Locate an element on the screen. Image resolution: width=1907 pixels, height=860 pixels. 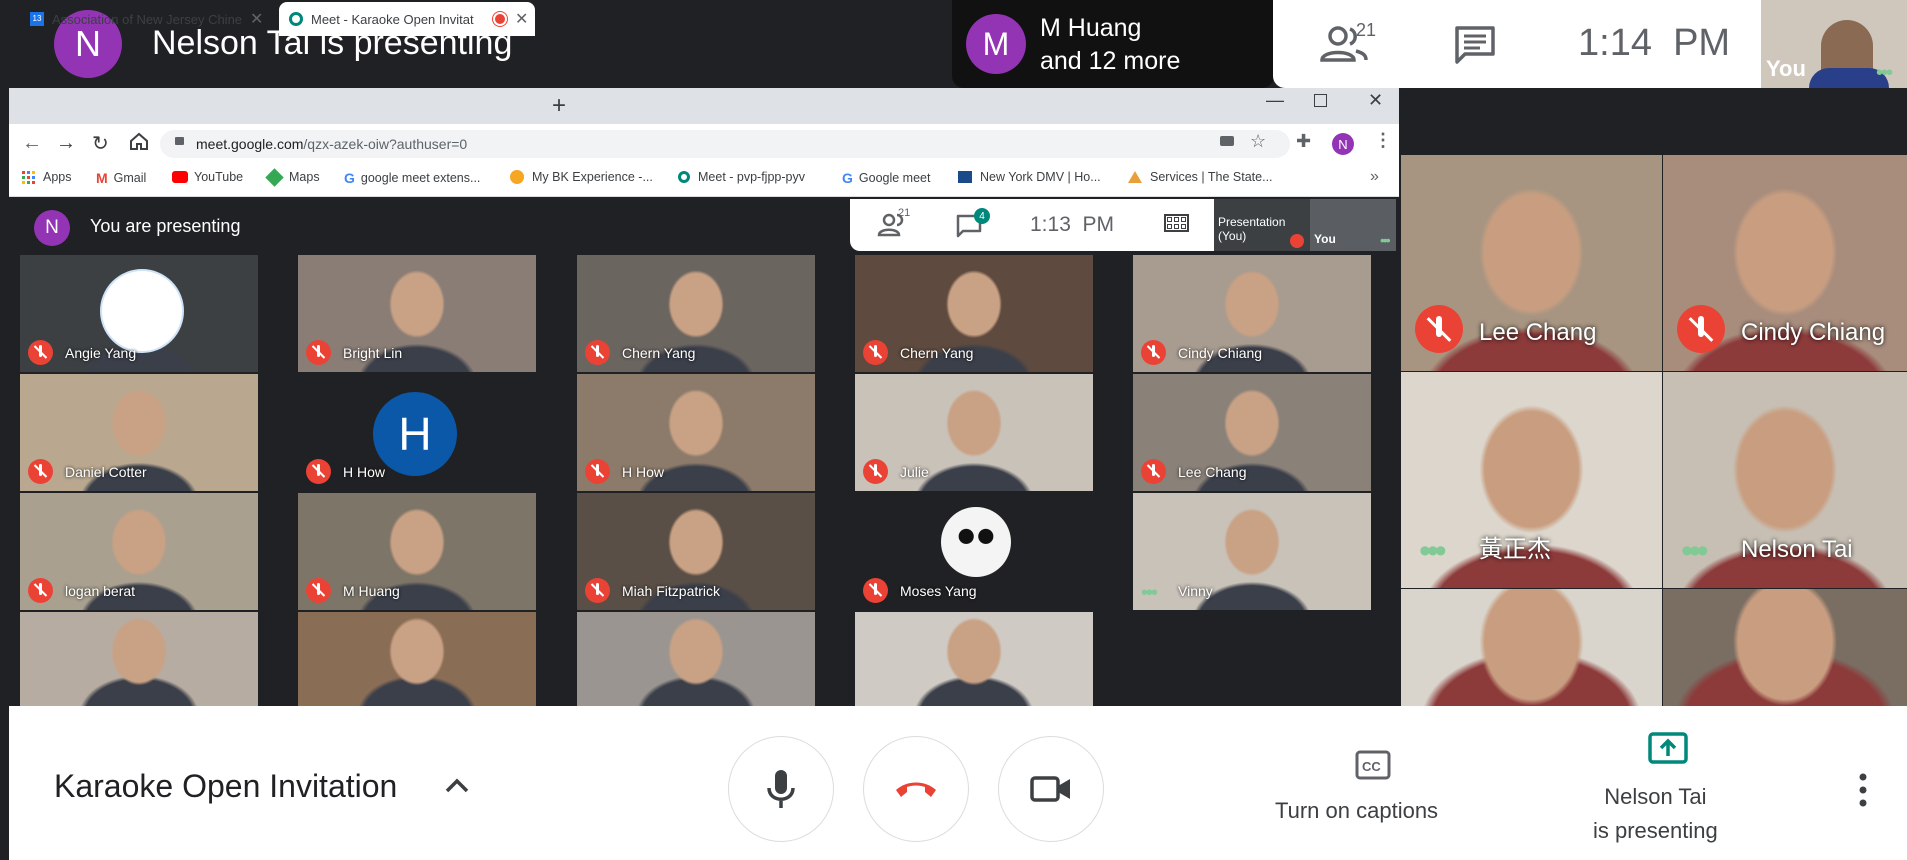
camera-button is located at coordinates (1051, 789).